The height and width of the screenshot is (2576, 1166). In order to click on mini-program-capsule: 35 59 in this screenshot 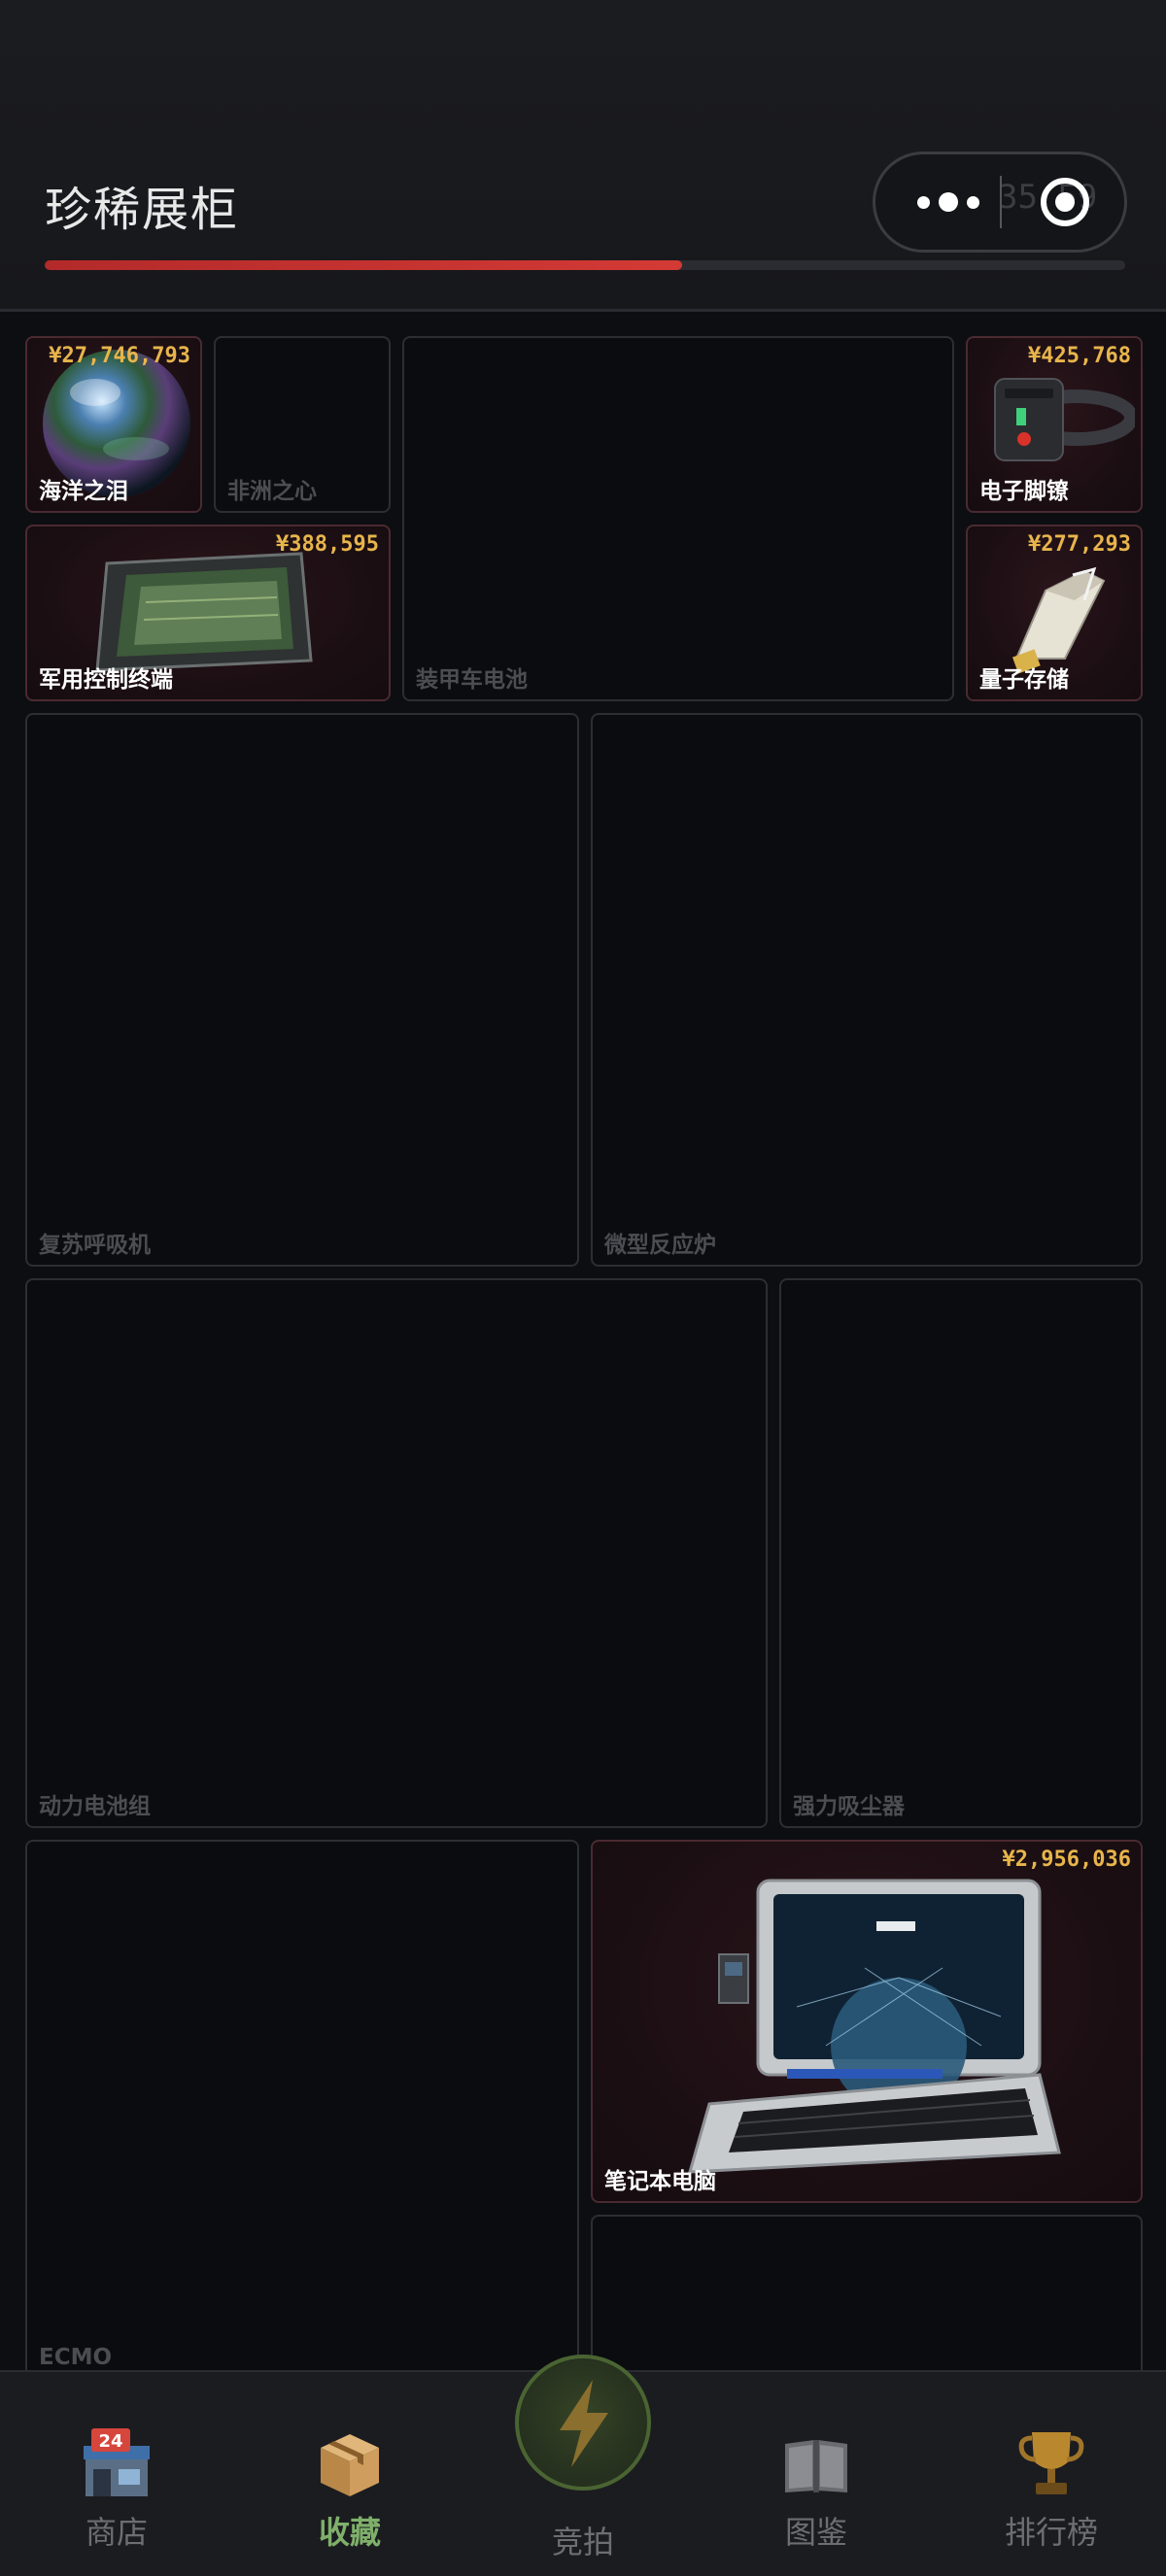, I will do `click(1000, 202)`.